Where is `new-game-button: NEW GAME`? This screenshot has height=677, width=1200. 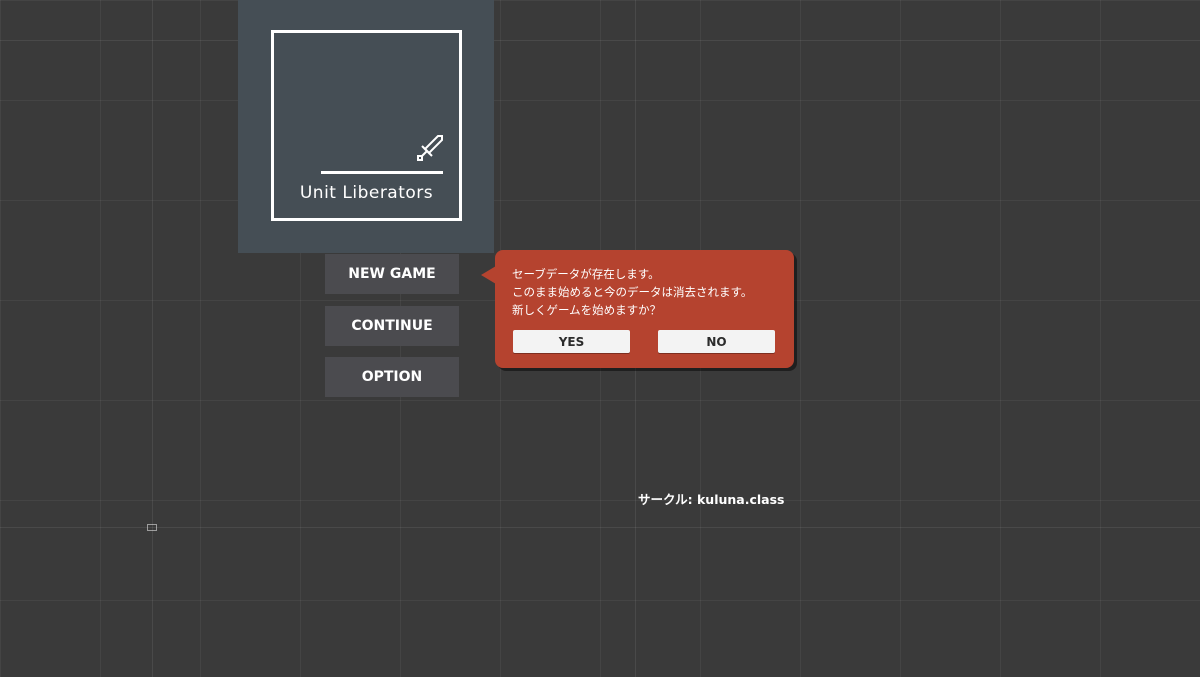
new-game-button: NEW GAME is located at coordinates (392, 274).